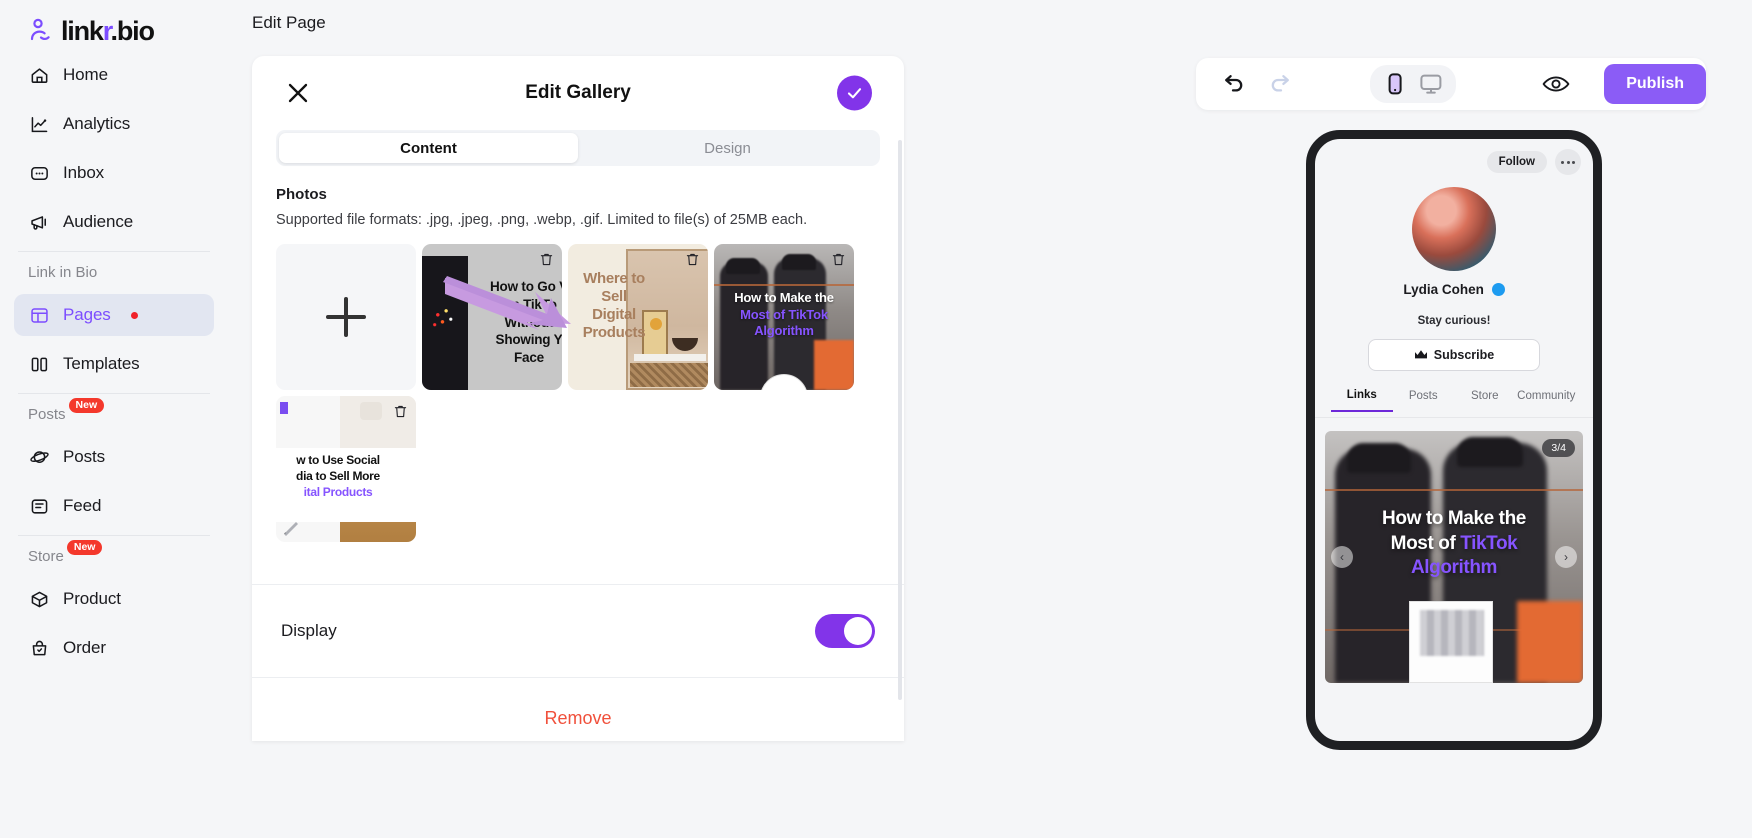  I want to click on sidebar-item-label: Inbox, so click(84, 172).